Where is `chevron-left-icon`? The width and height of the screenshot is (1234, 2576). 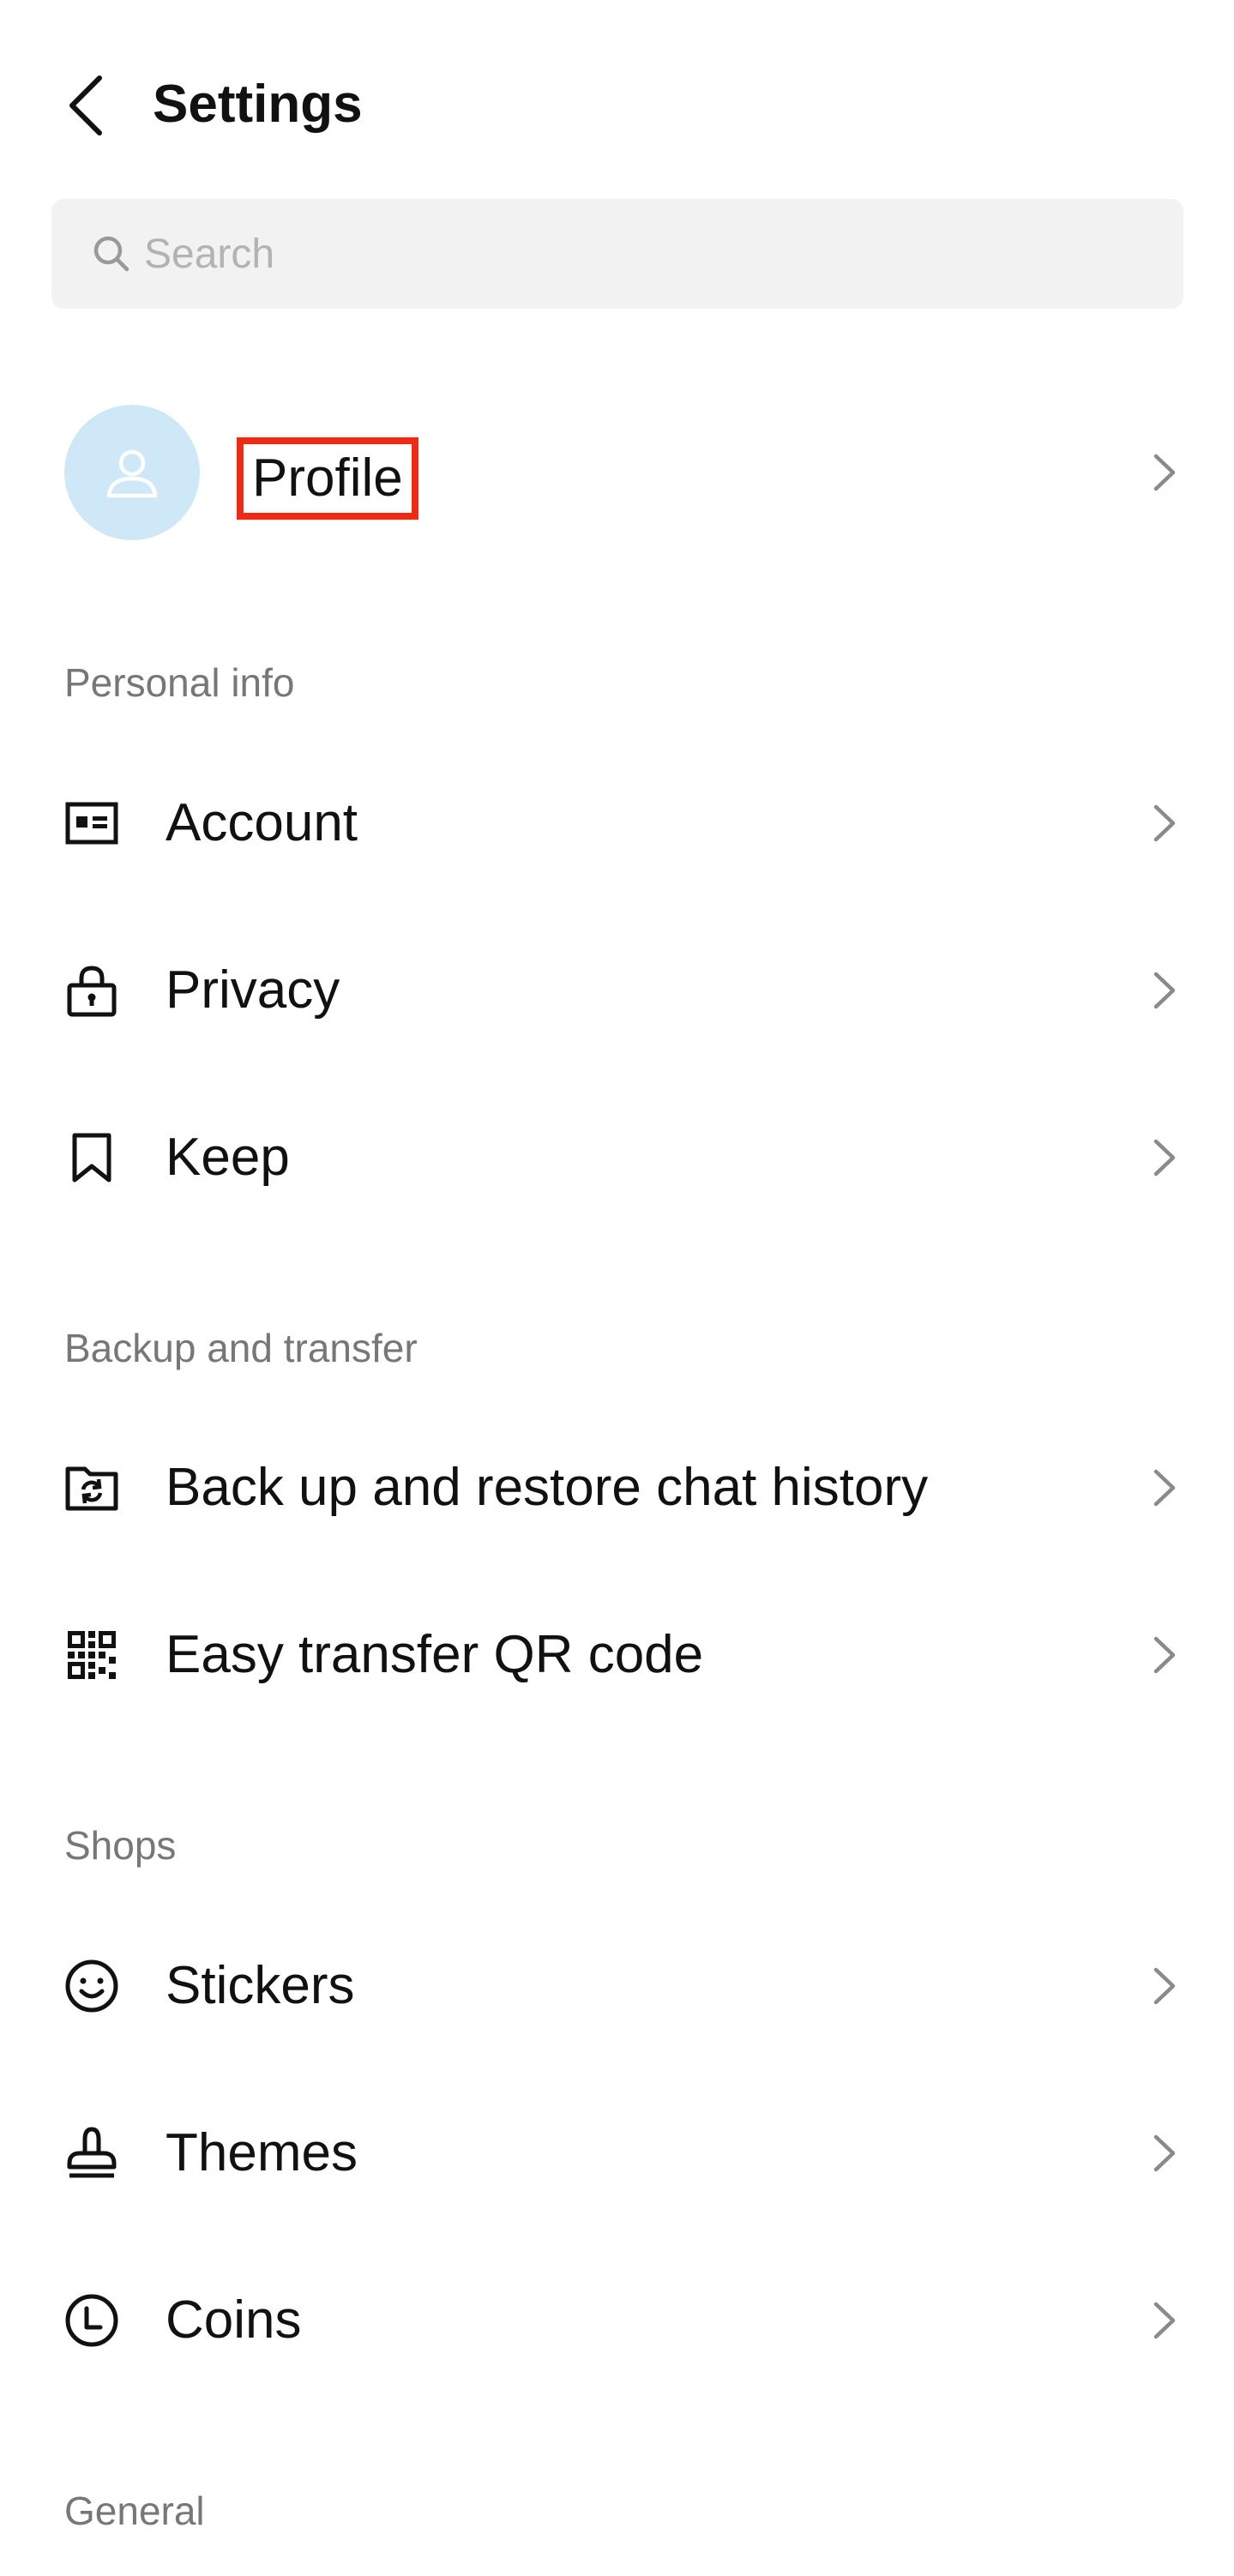 chevron-left-icon is located at coordinates (85, 105).